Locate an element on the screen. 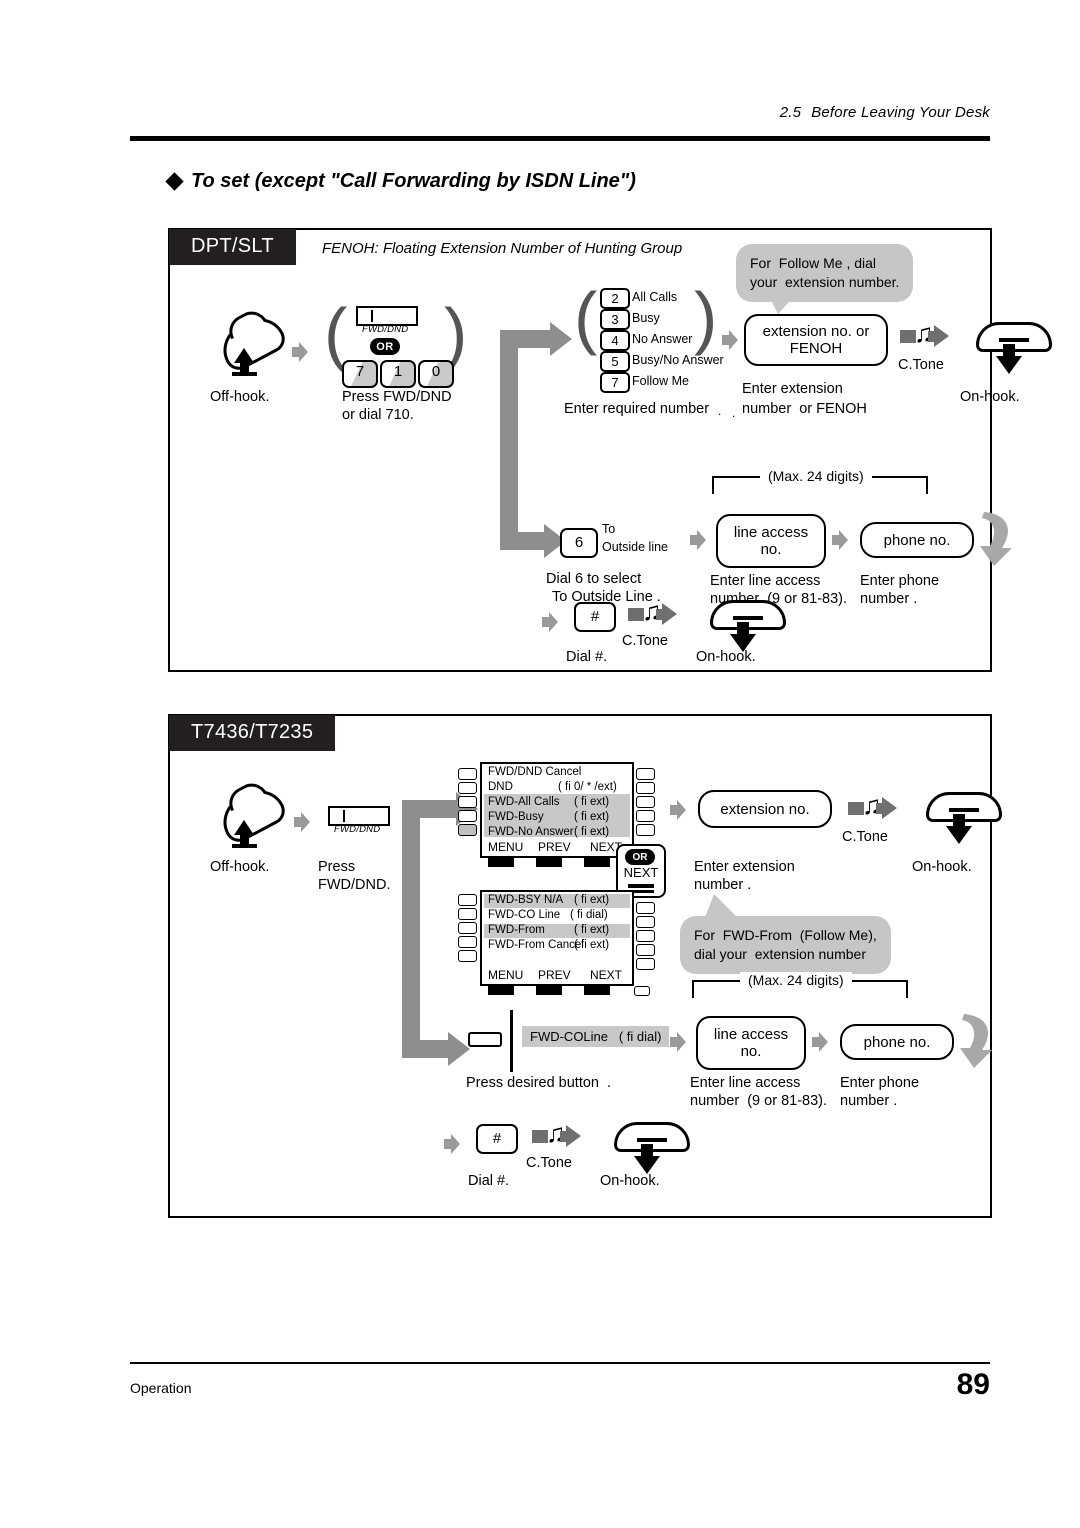 The width and height of the screenshot is (1080, 1528). branch-arrow-bottom is located at coordinates (523, 541).